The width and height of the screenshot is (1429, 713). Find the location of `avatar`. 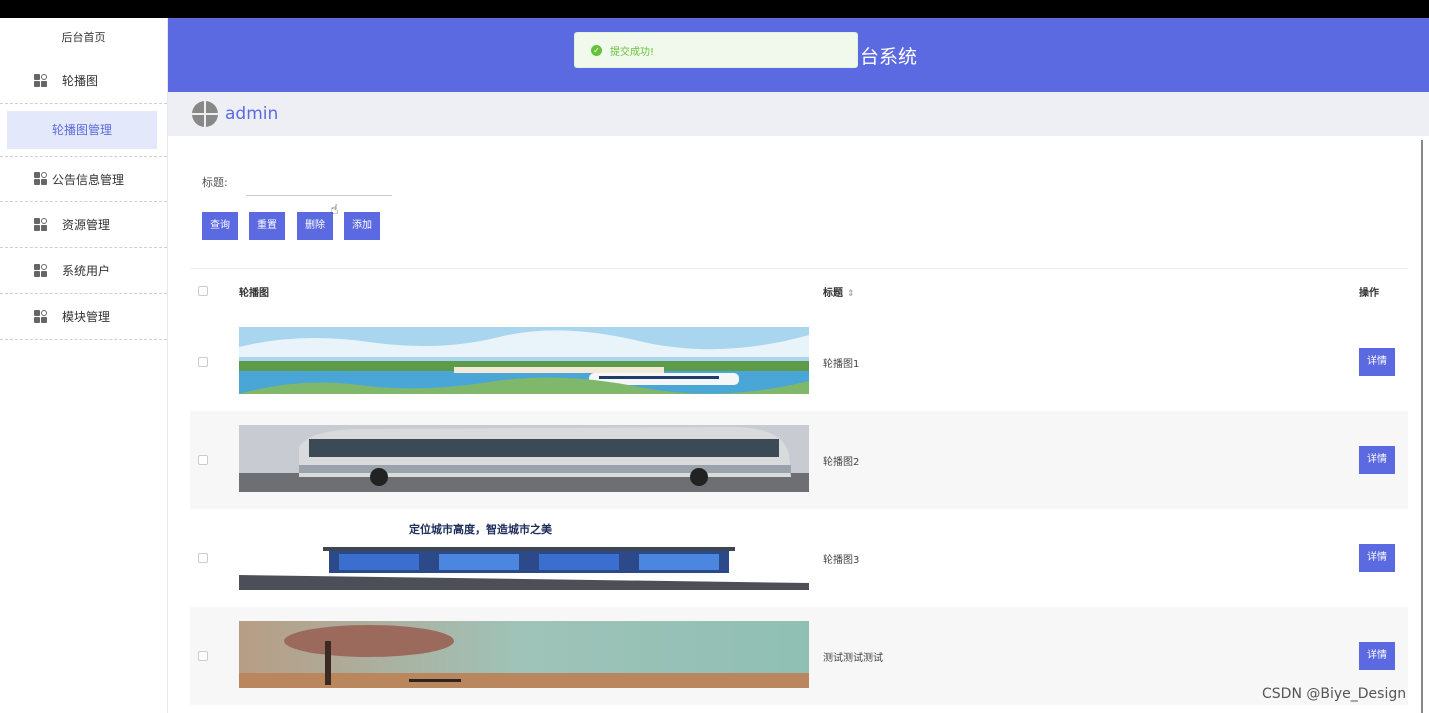

avatar is located at coordinates (205, 114).